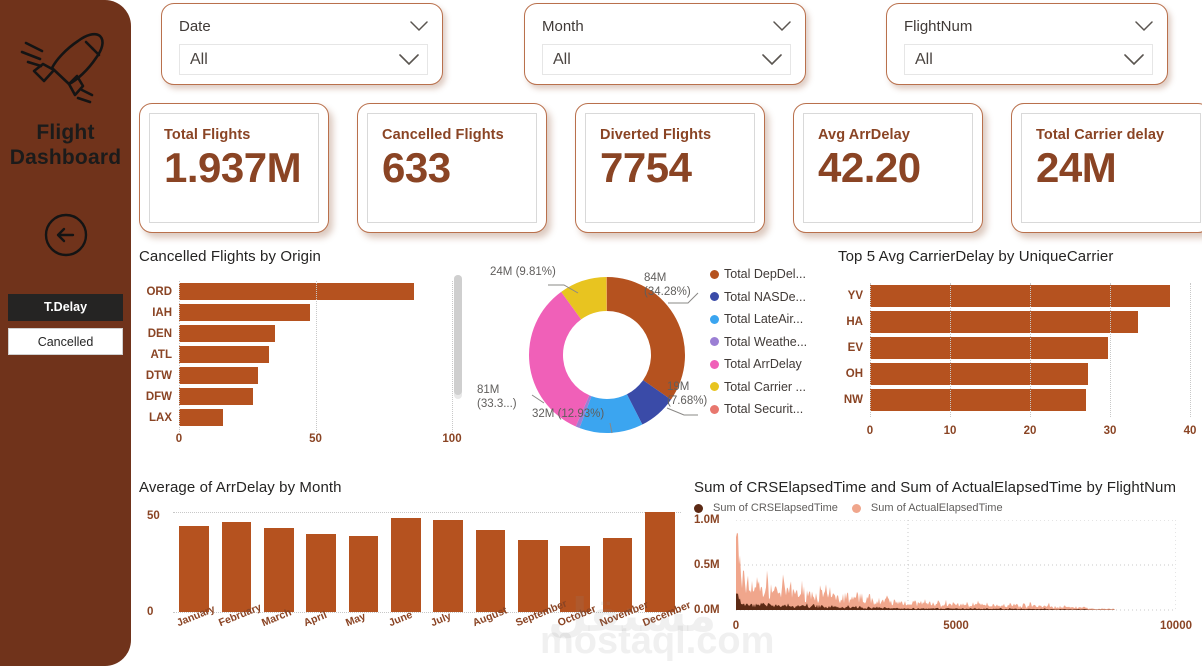 This screenshot has width=1202, height=666. What do you see at coordinates (758, 364) in the screenshot?
I see `legend-item: Total ArrDelay` at bounding box center [758, 364].